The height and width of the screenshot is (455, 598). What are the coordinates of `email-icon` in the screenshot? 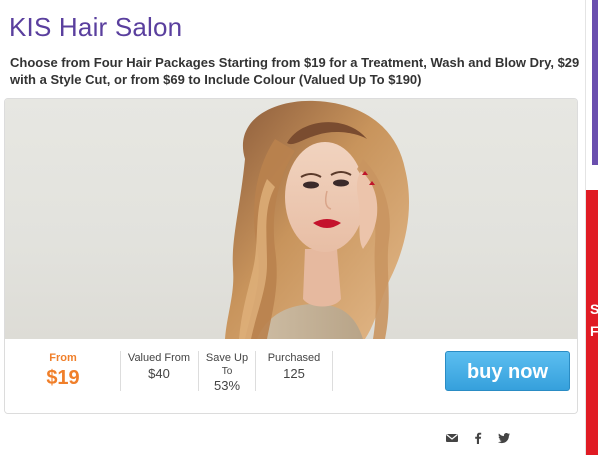 It's located at (452, 438).